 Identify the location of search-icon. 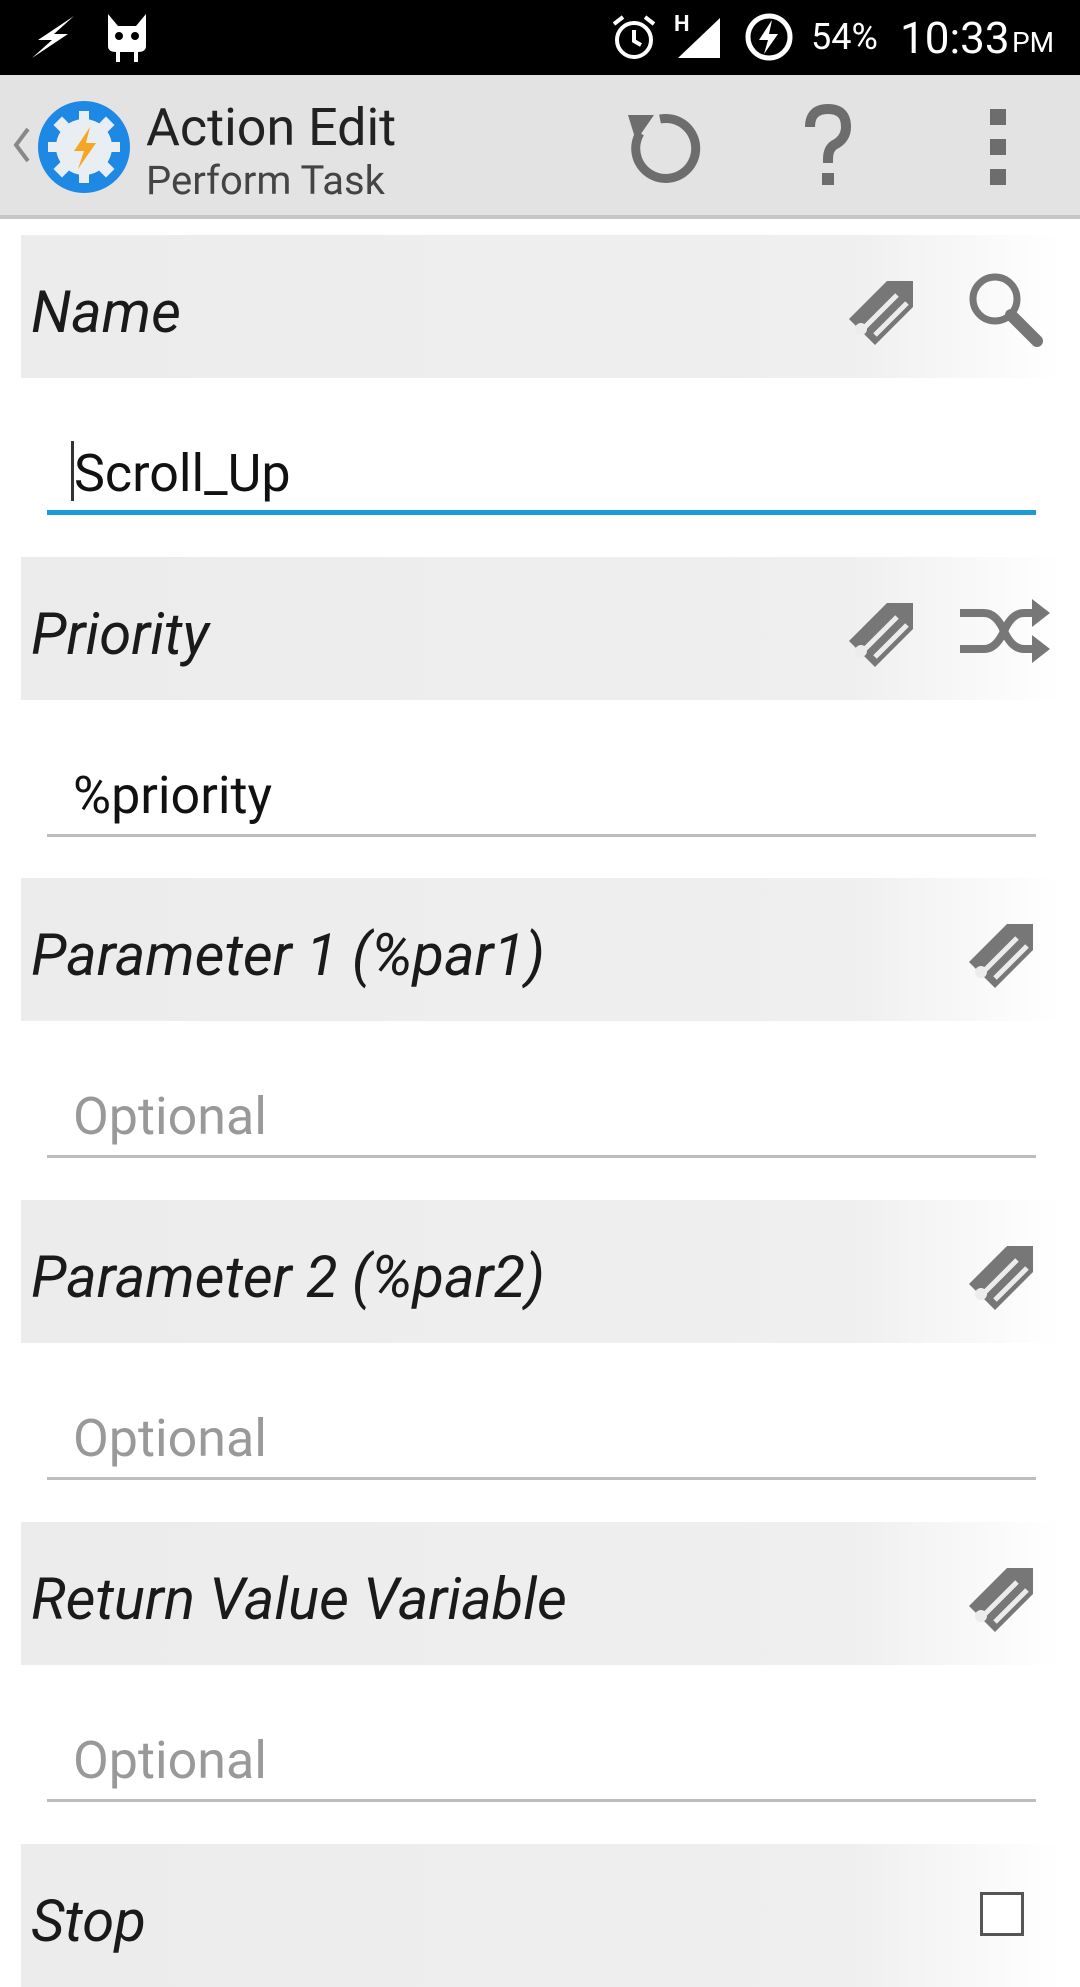
(1006, 310).